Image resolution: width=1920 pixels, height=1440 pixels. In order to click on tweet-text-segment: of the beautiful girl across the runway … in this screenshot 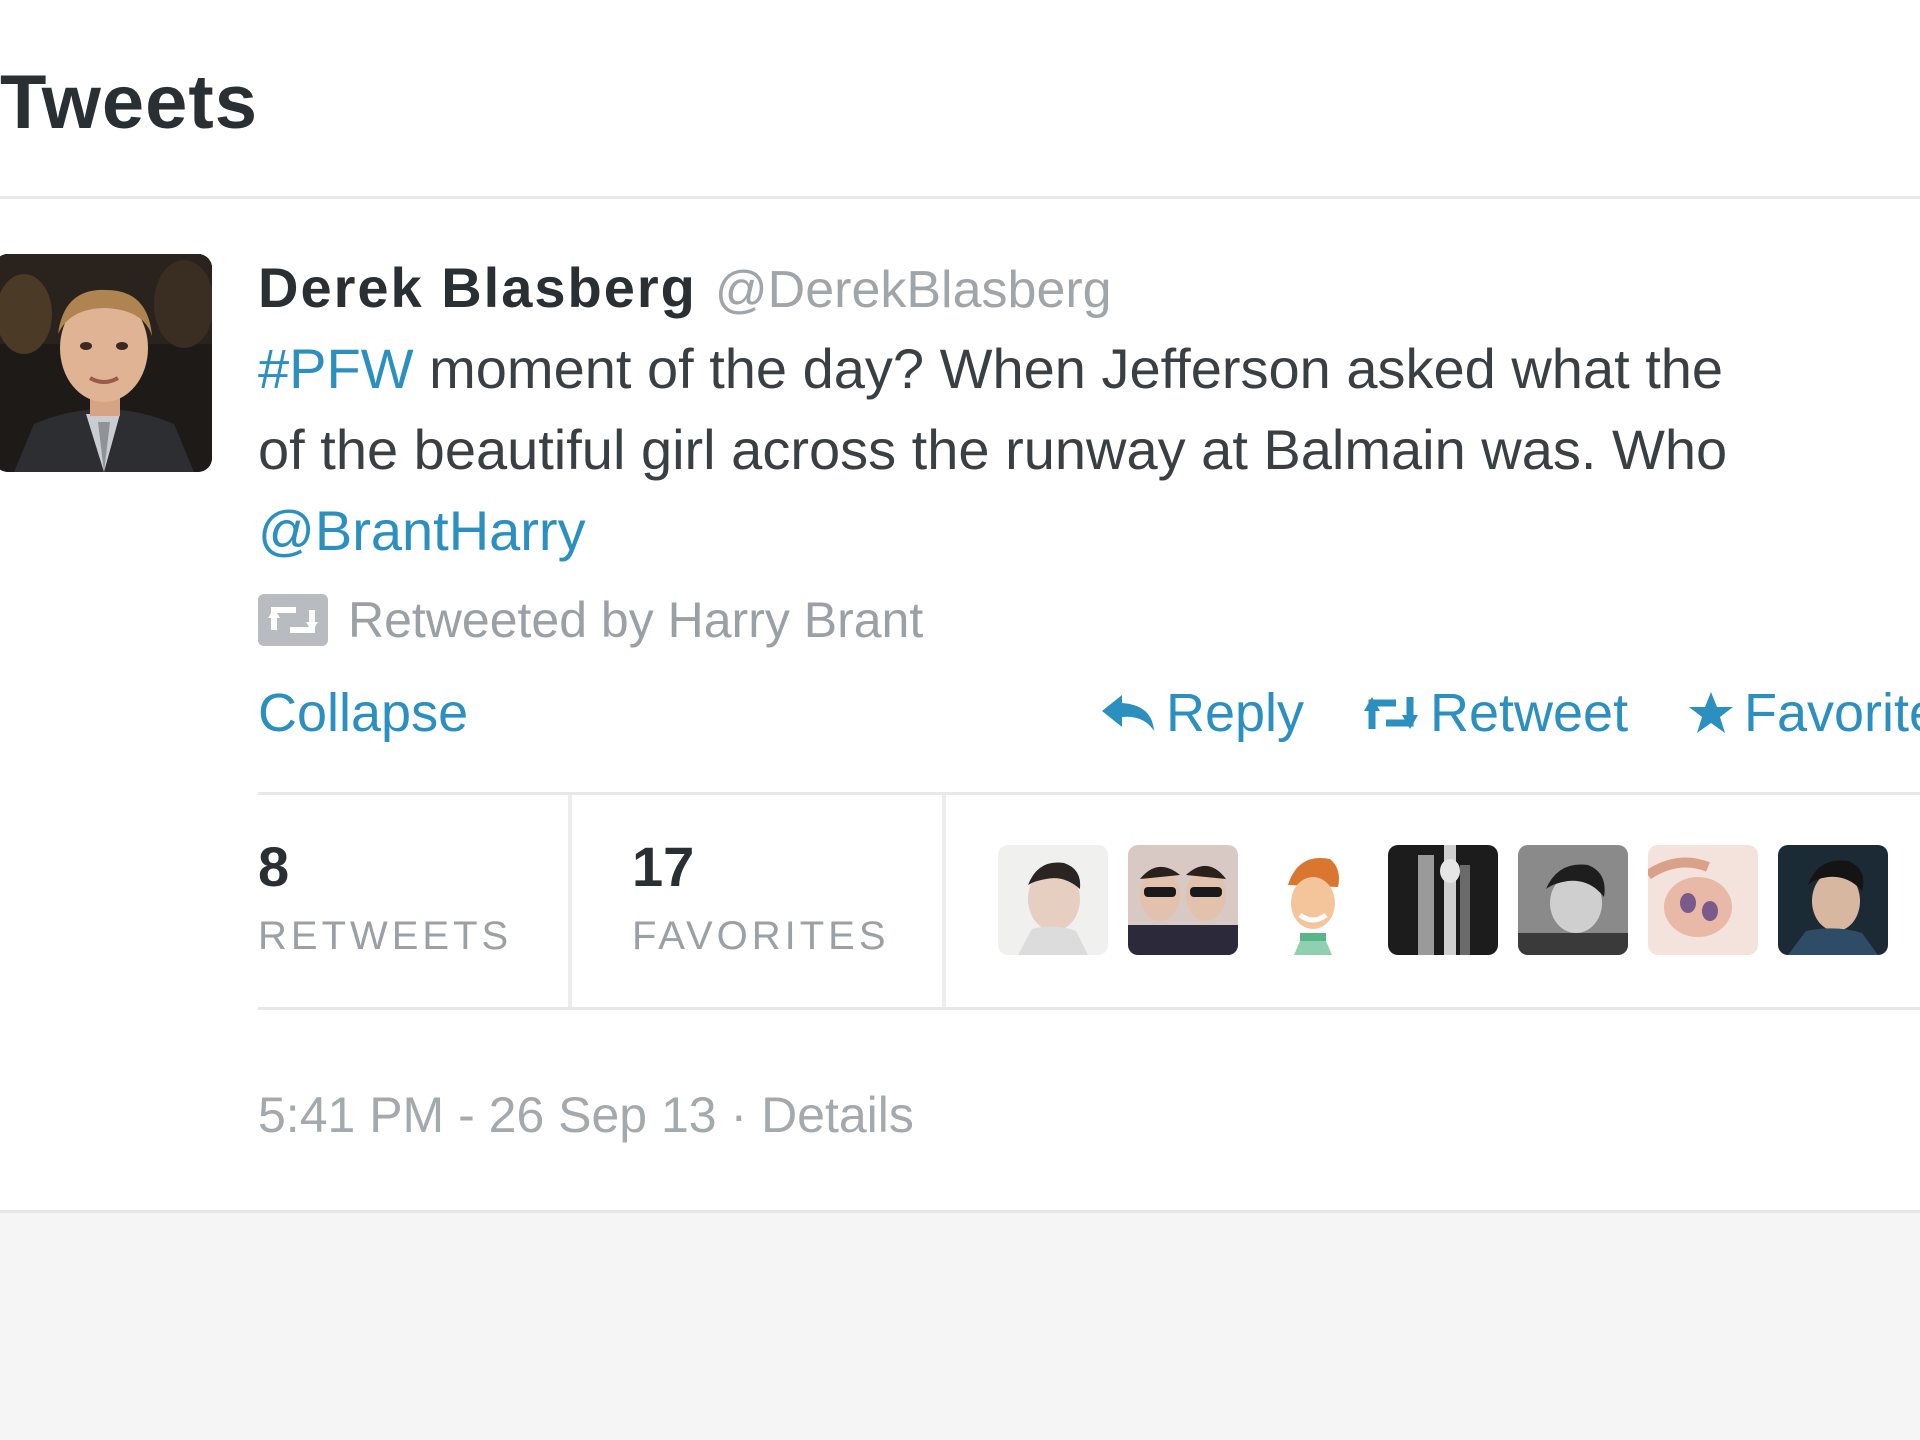, I will do `click(993, 449)`.